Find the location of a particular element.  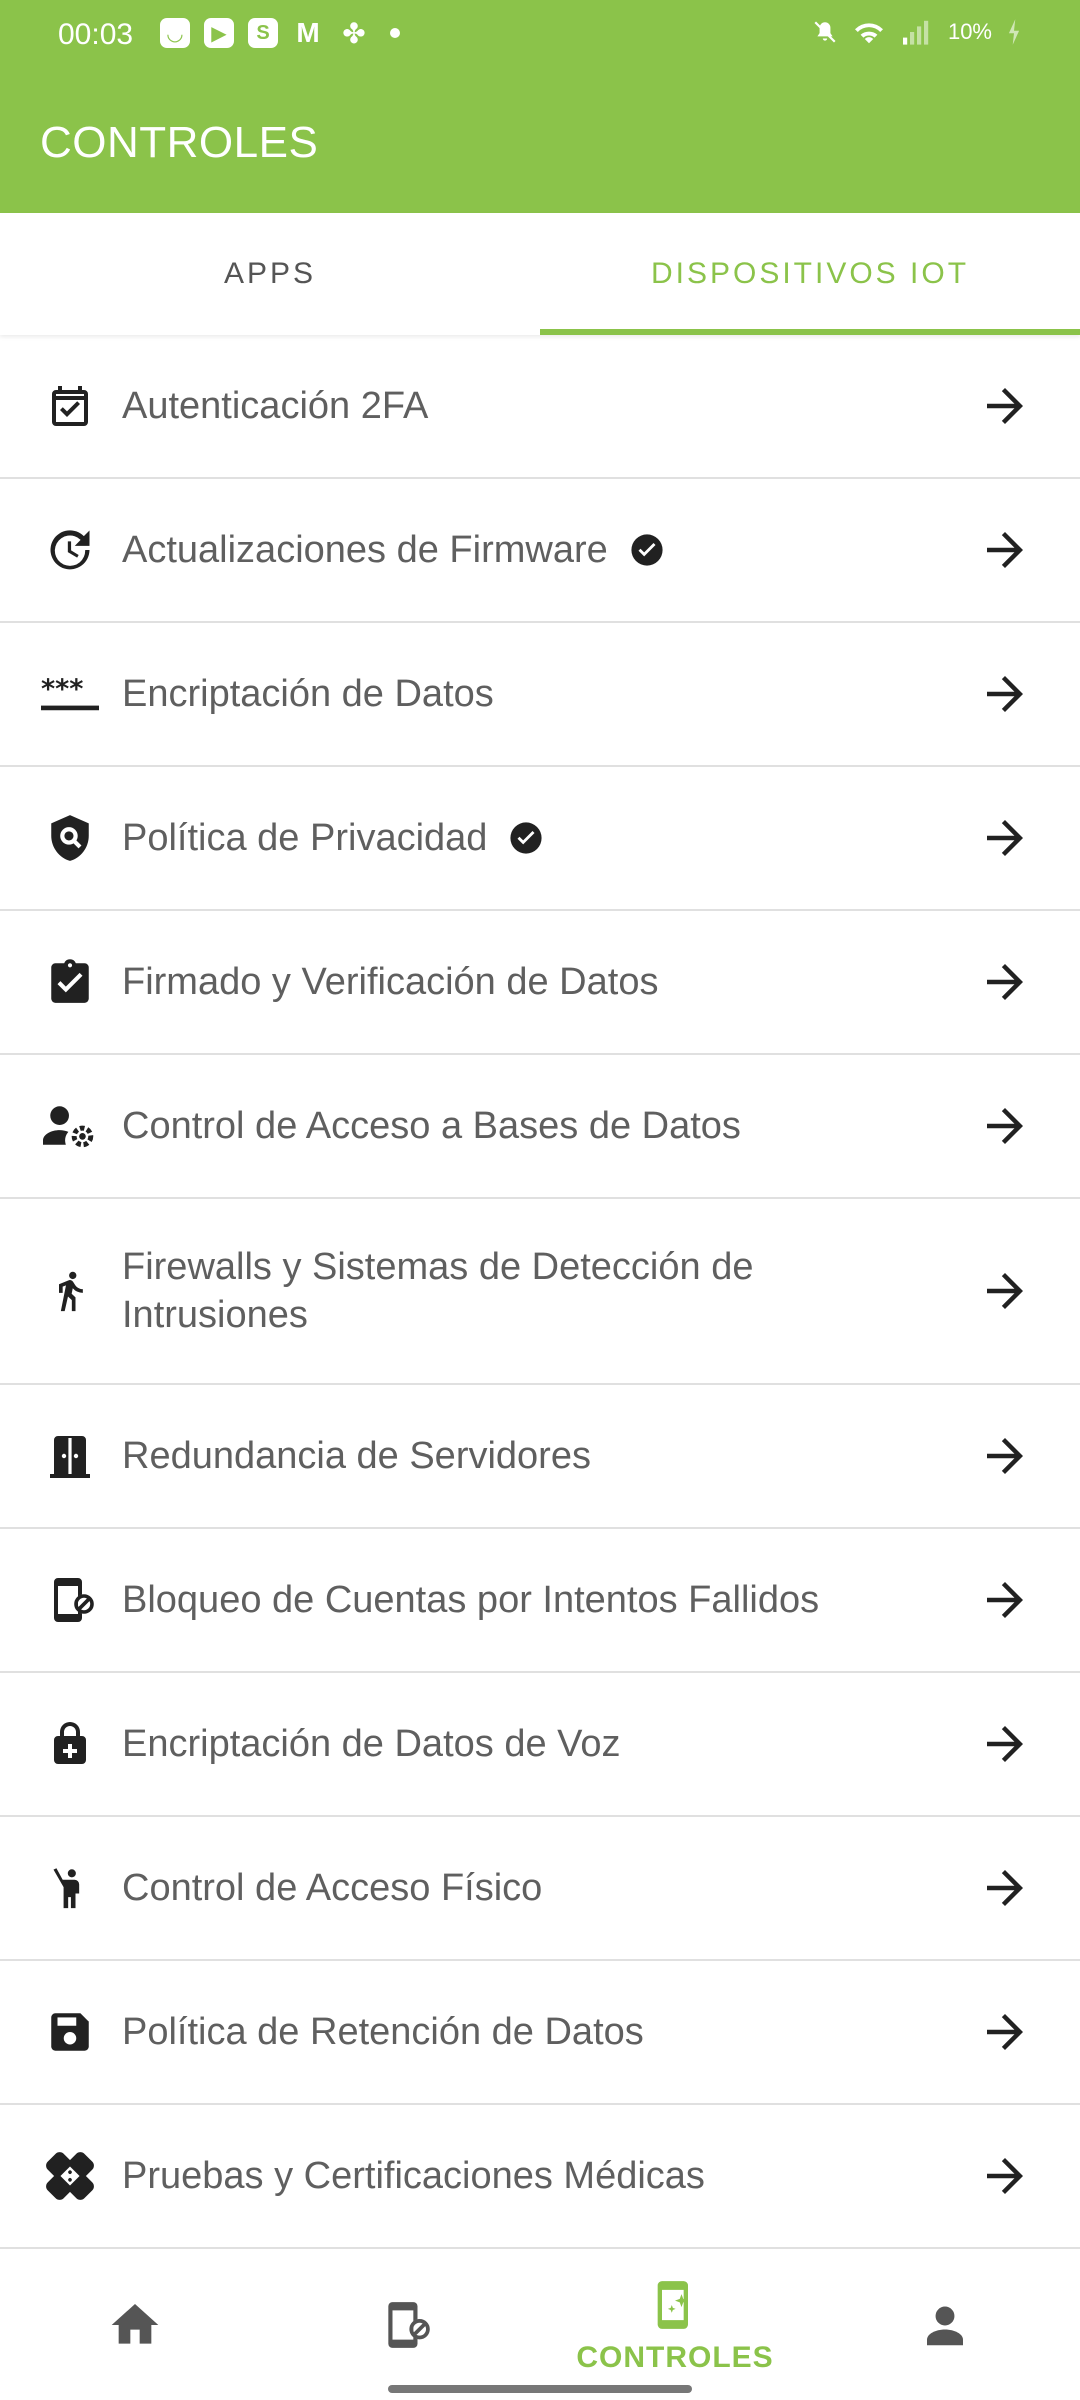

battery-icon is located at coordinates (1014, 32).